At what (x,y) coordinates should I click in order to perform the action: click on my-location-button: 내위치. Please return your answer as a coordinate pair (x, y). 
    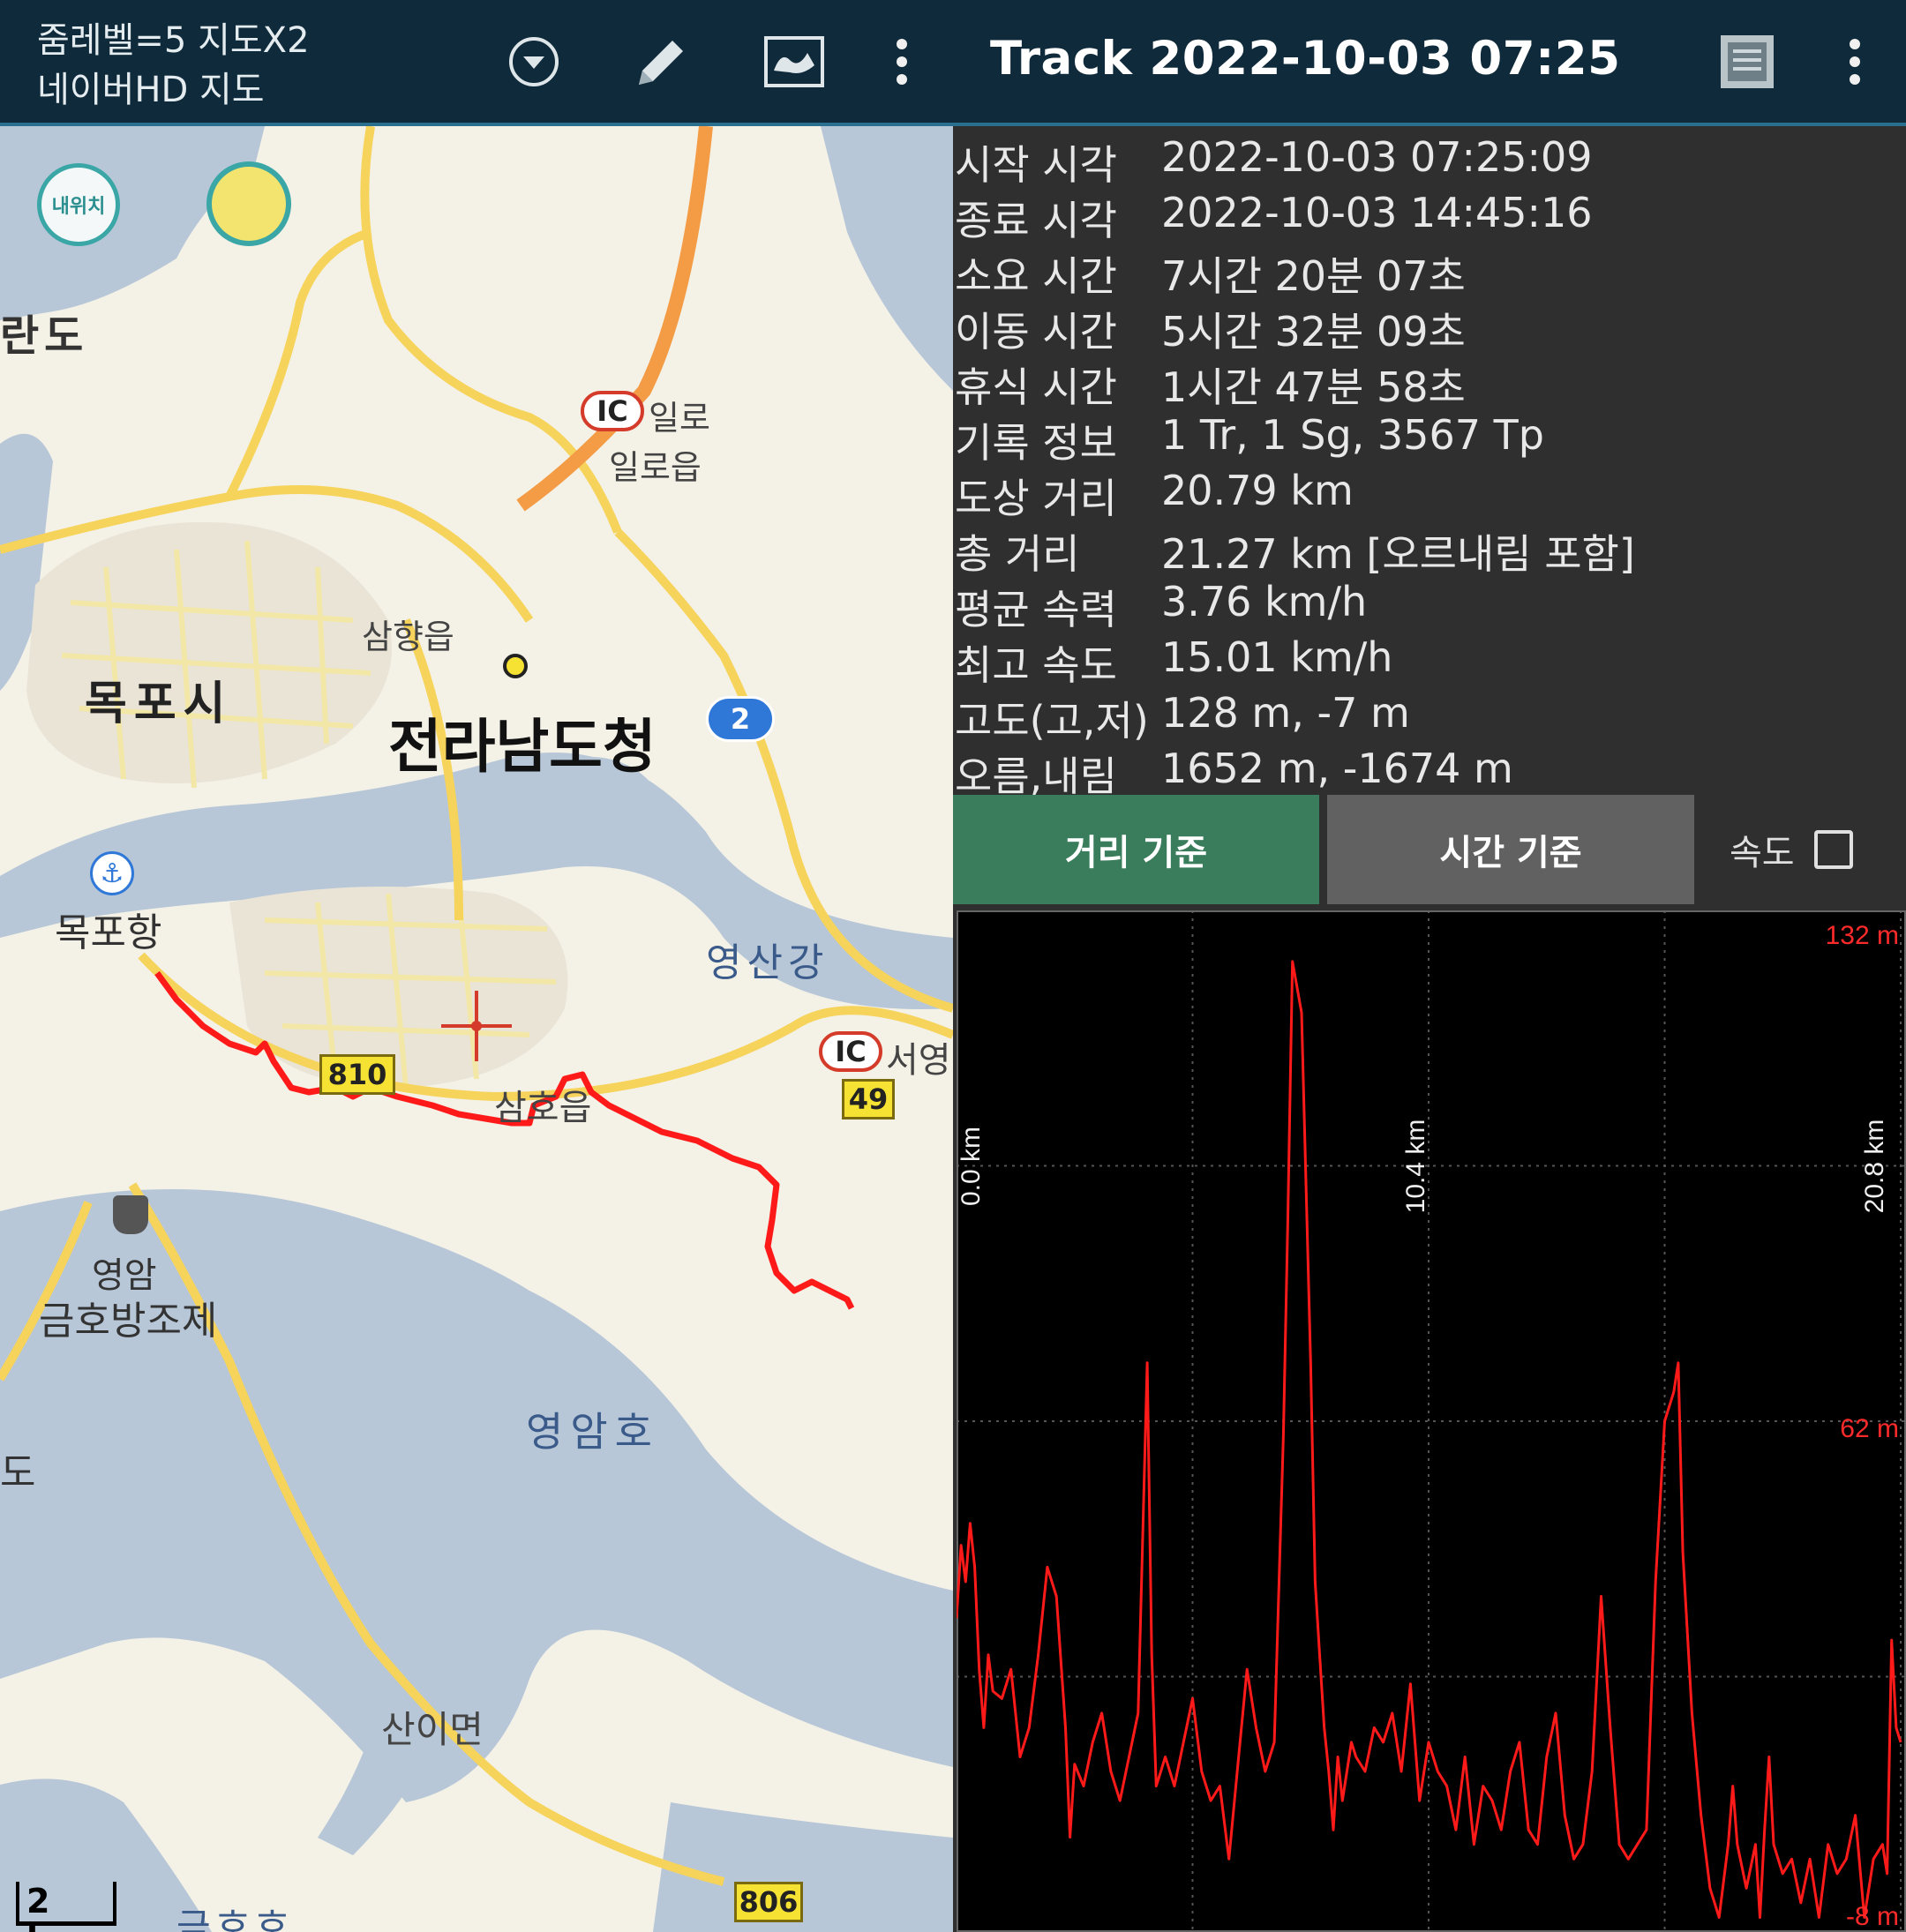
    Looking at the image, I should click on (78, 205).